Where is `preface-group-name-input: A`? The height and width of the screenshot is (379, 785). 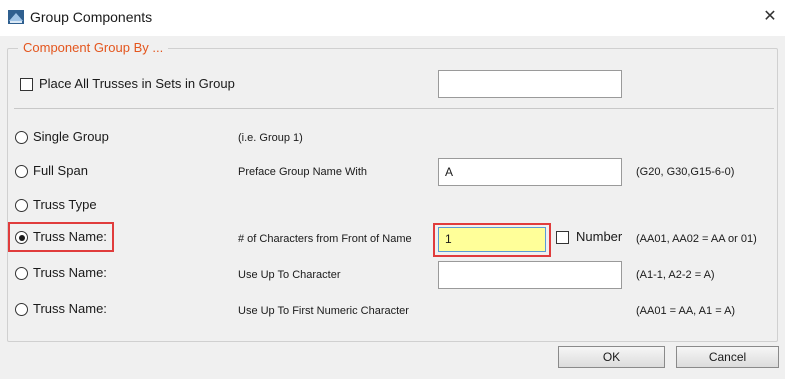
preface-group-name-input: A is located at coordinates (530, 172).